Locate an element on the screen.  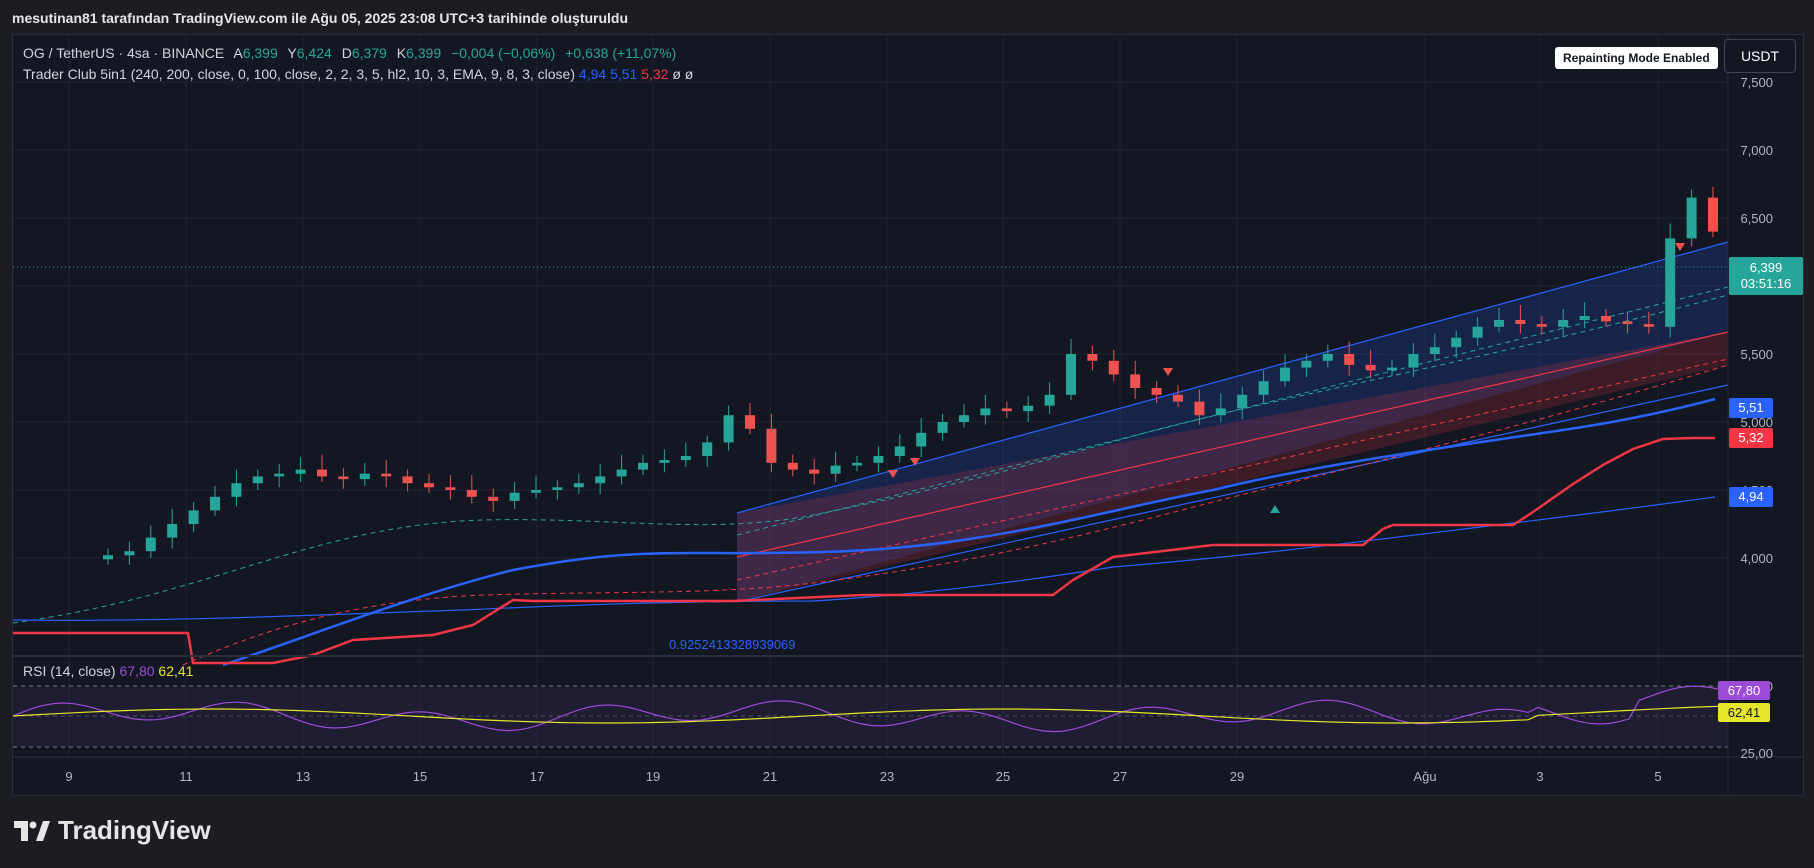
time-tick: 13 is located at coordinates (303, 776).